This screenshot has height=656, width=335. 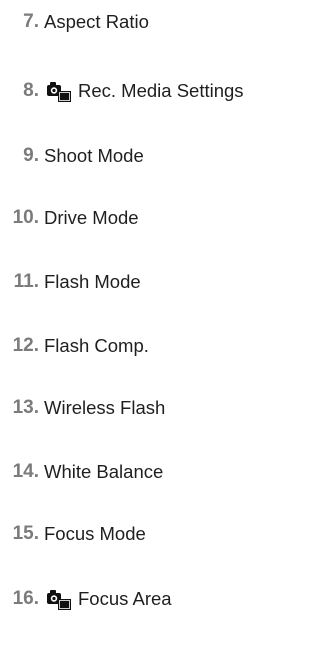 What do you see at coordinates (104, 471) in the screenshot?
I see `item-label: White Balance` at bounding box center [104, 471].